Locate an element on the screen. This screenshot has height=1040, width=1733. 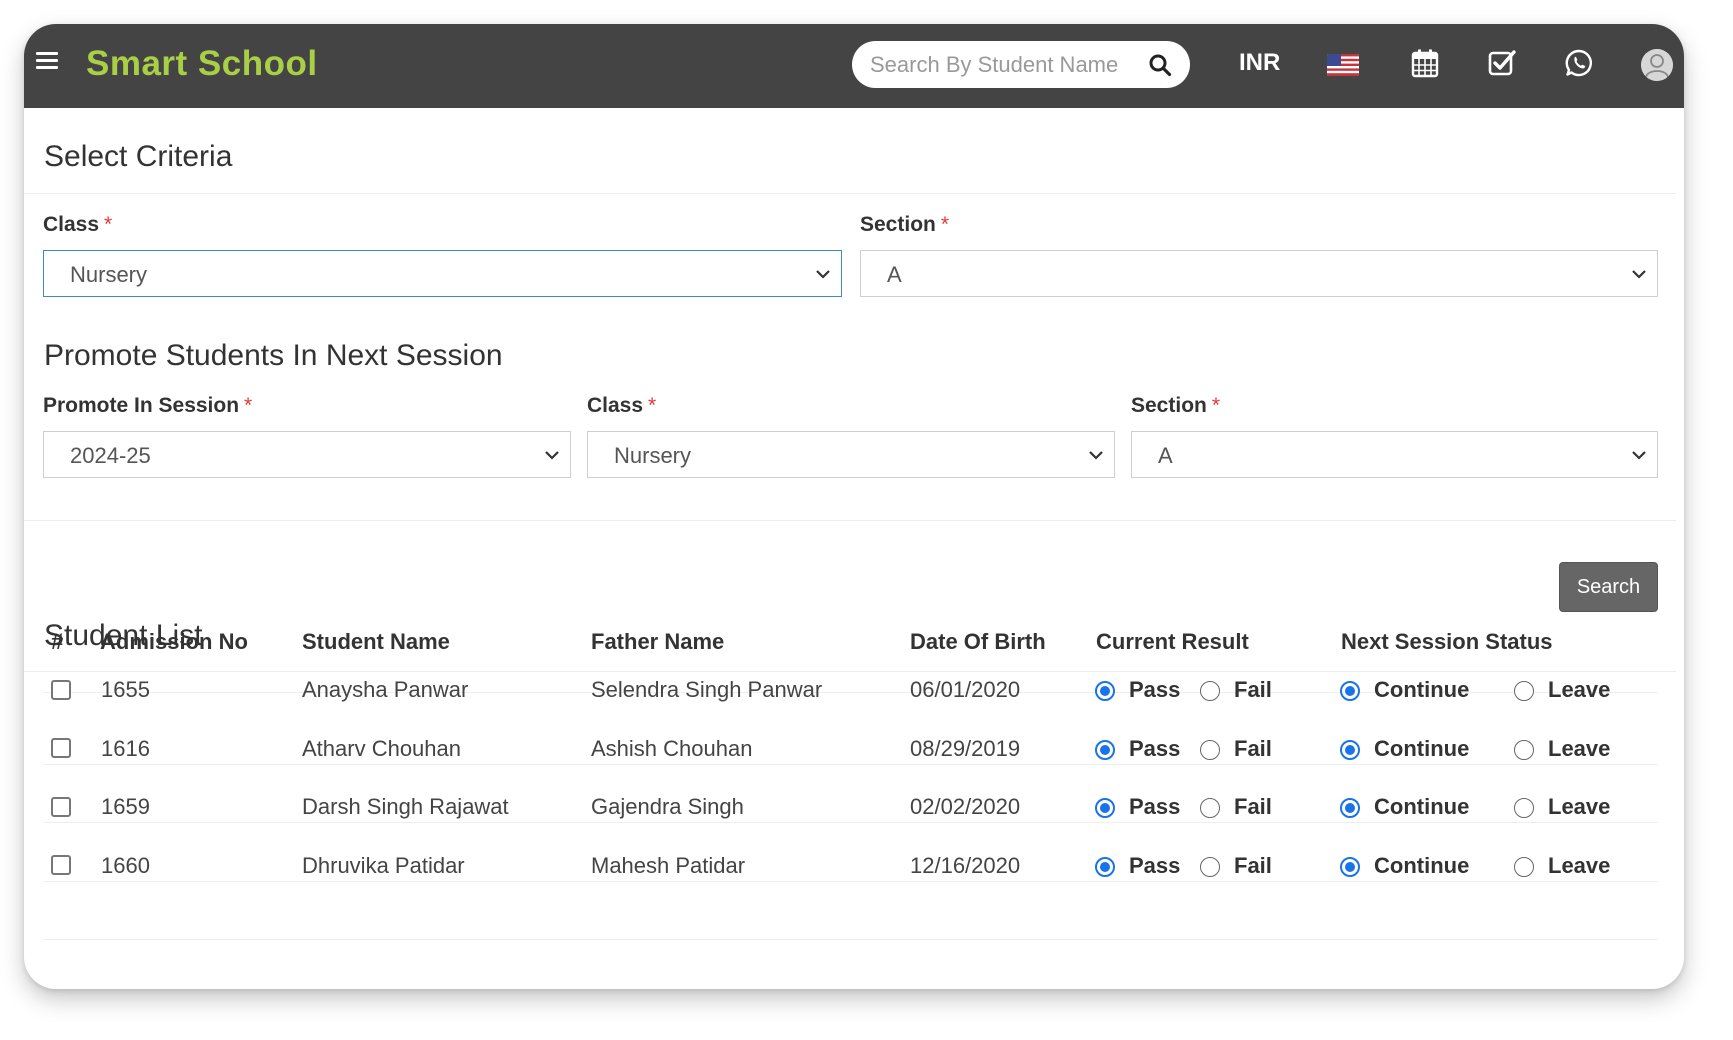
dob-cell: 06/01/2020 is located at coordinates (965, 689).